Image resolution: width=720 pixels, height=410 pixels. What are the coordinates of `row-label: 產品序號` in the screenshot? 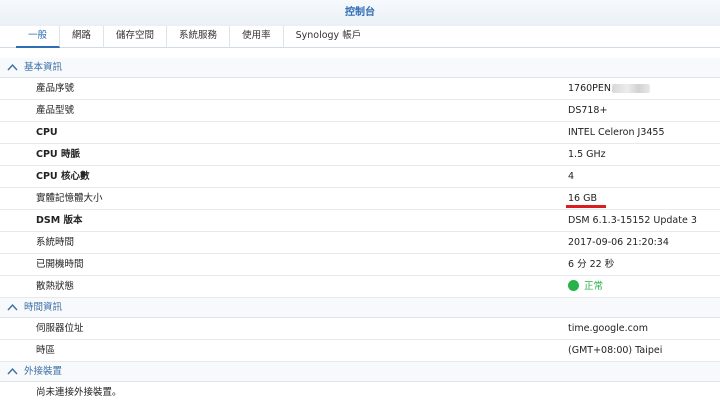 It's located at (55, 88).